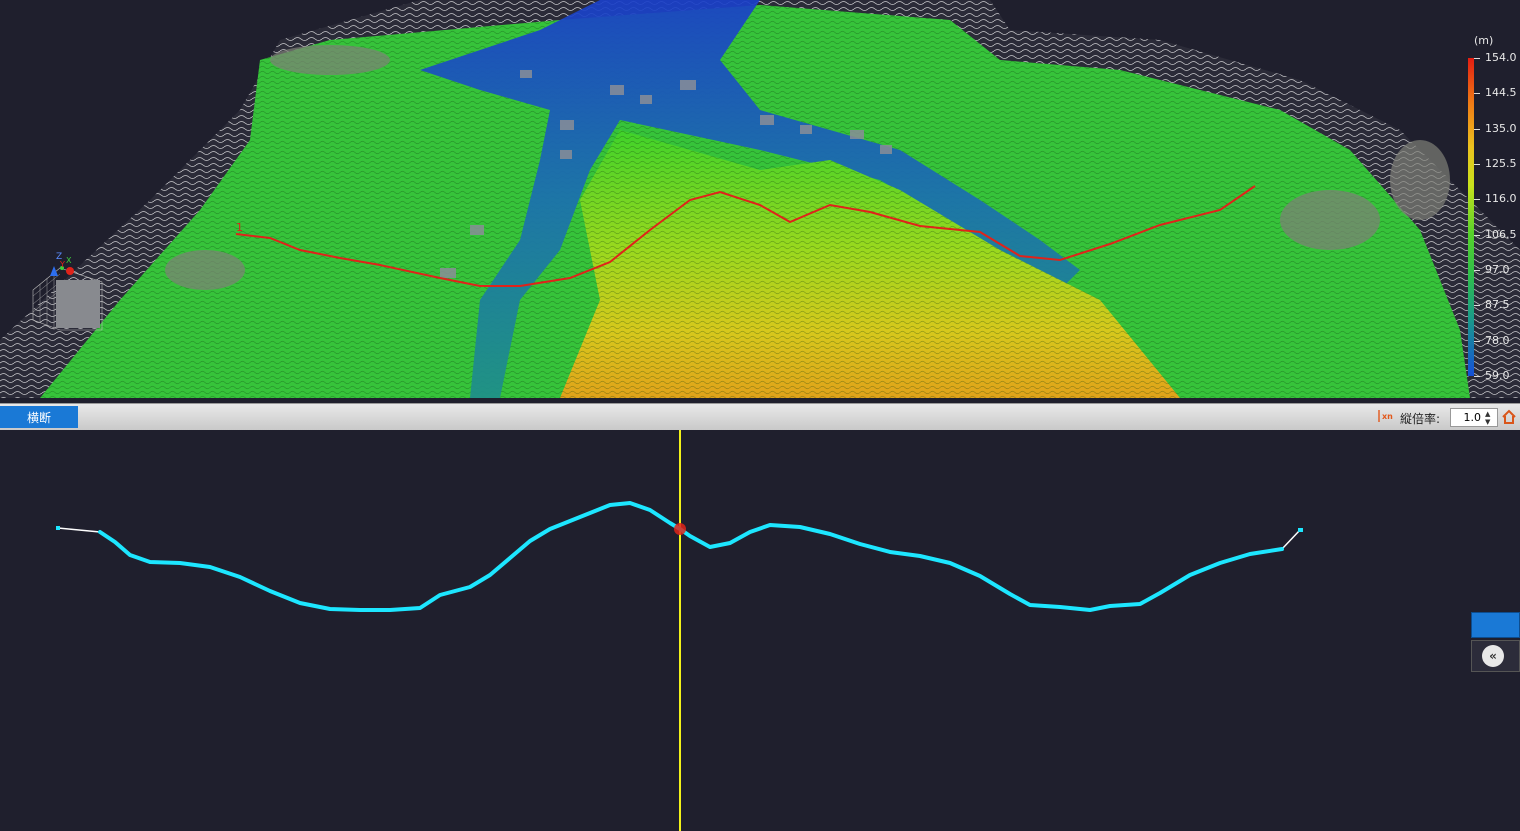 The image size is (1520, 831). What do you see at coordinates (1501, 199) in the screenshot?
I see `legend-value-label: 116.0` at bounding box center [1501, 199].